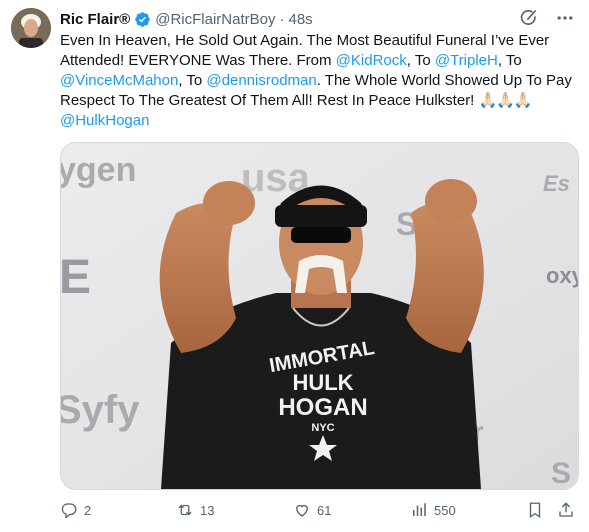 This screenshot has width=589, height=532. Describe the element at coordinates (119, 80) in the screenshot. I see `mention-vincemcmahon: @VinceMcMahon` at that location.